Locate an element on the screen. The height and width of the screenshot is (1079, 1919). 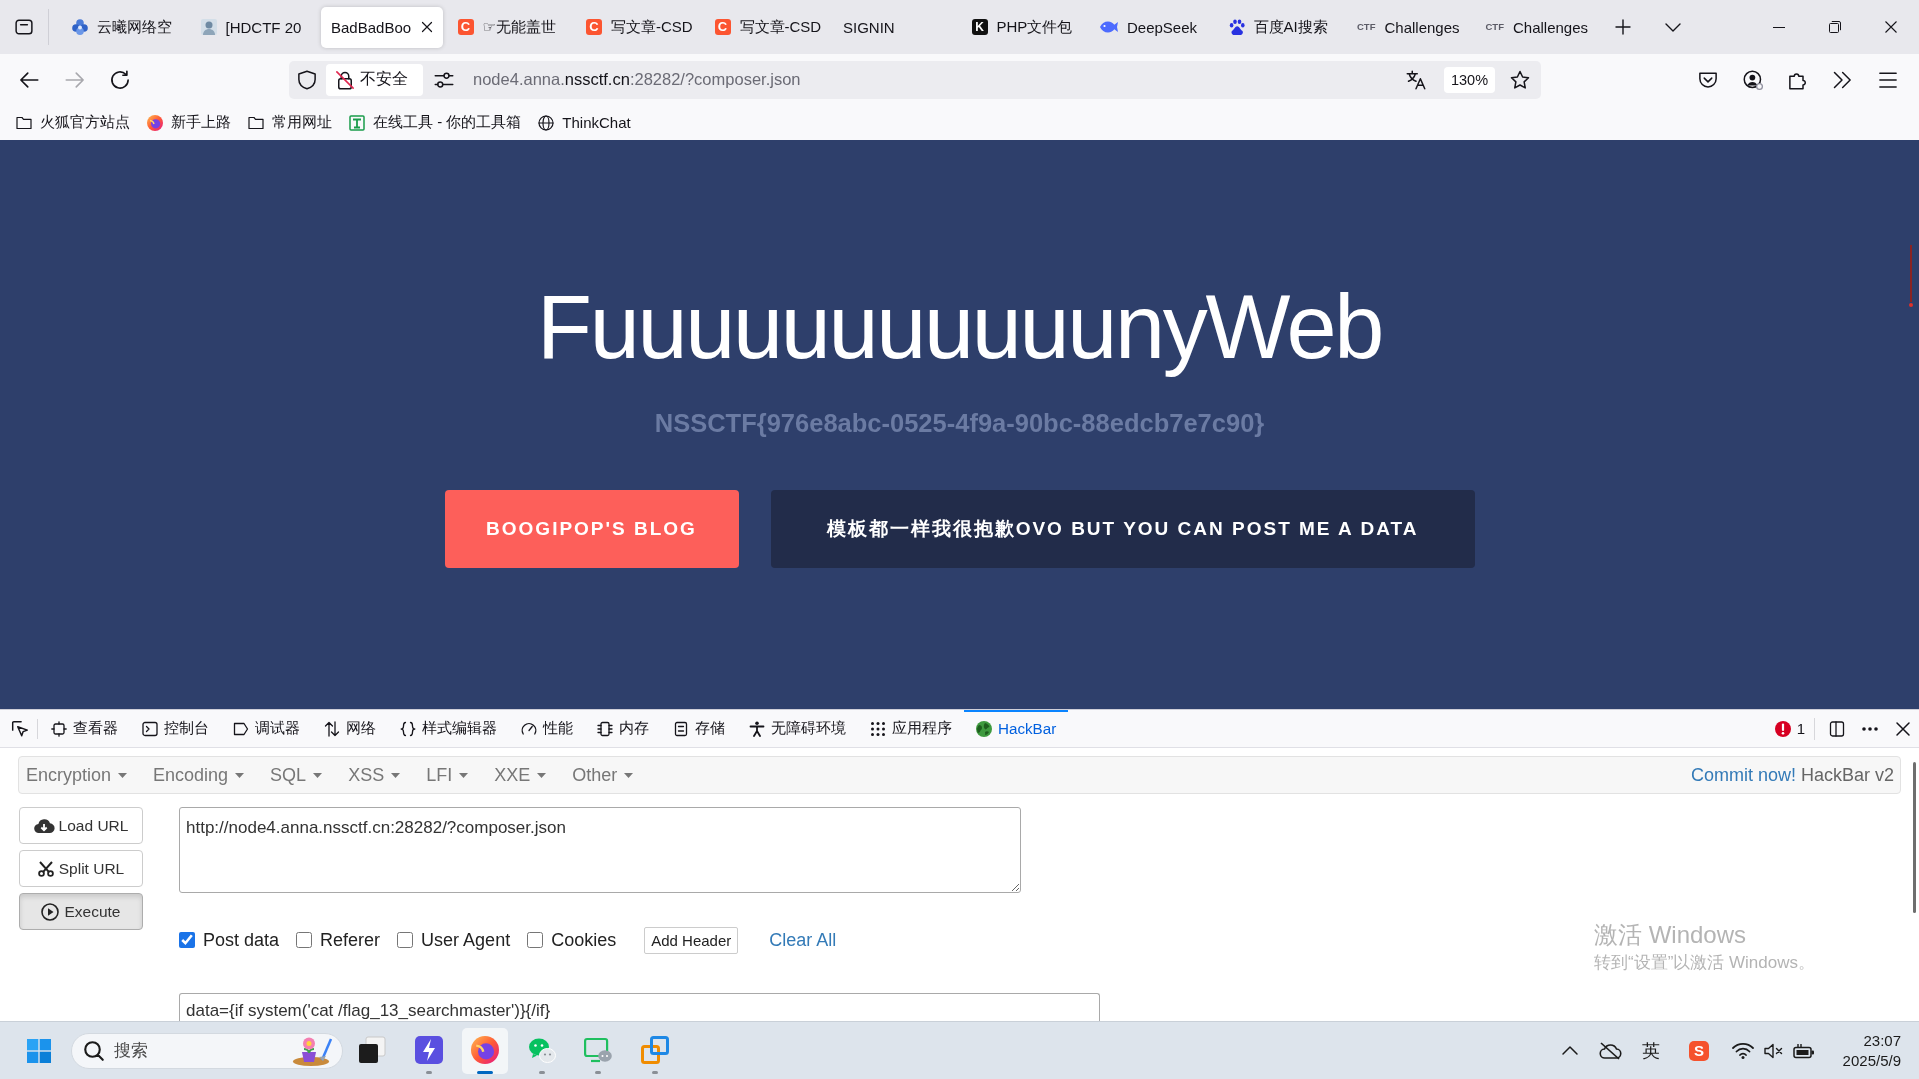
bookmark-item: 新手上路 is located at coordinates (189, 122).